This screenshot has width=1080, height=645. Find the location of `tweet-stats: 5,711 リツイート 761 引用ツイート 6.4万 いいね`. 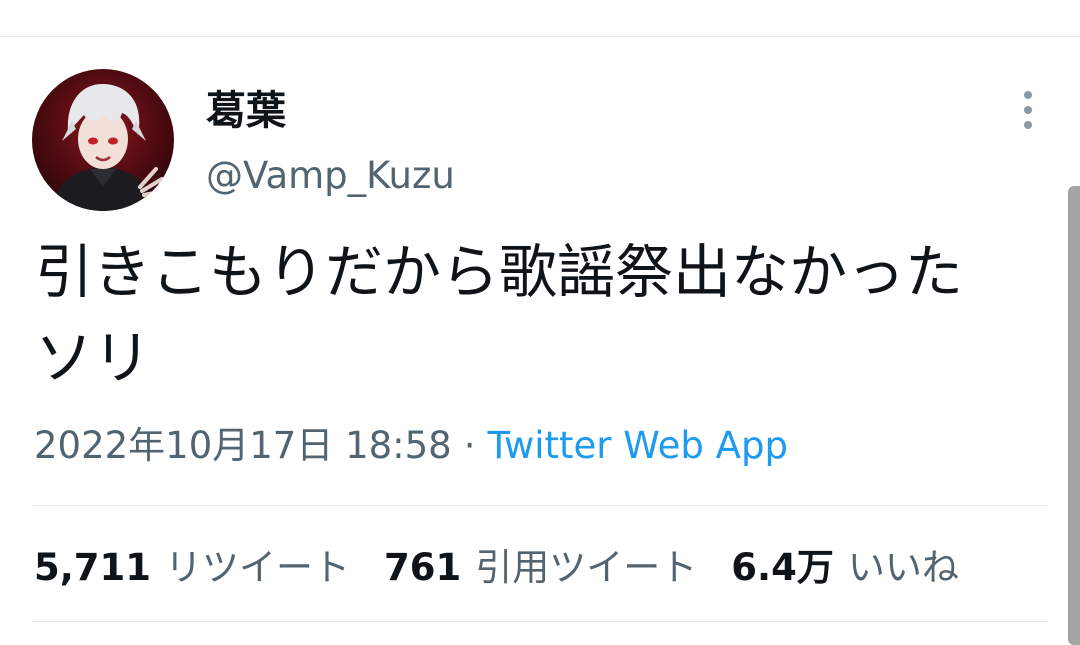

tweet-stats: 5,711 リツイート 761 引用ツイート 6.4万 いいね is located at coordinates (513, 568).